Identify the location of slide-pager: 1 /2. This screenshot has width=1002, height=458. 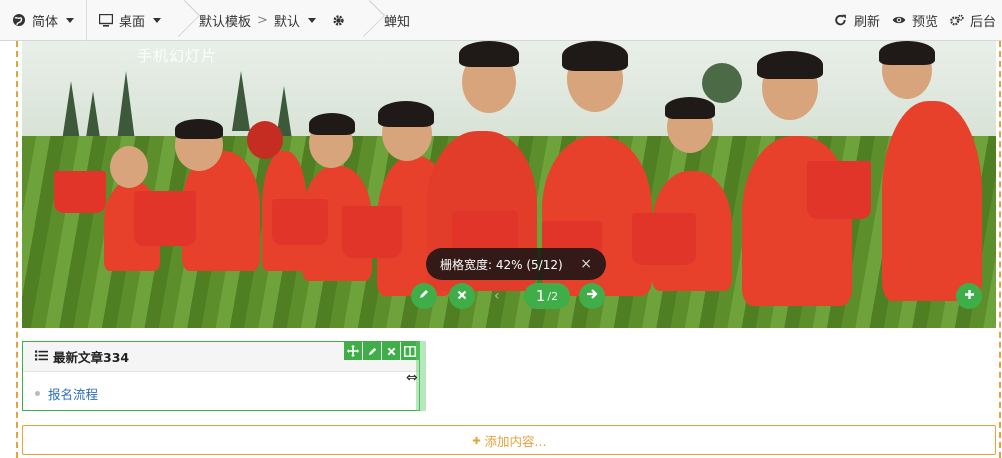
(547, 296).